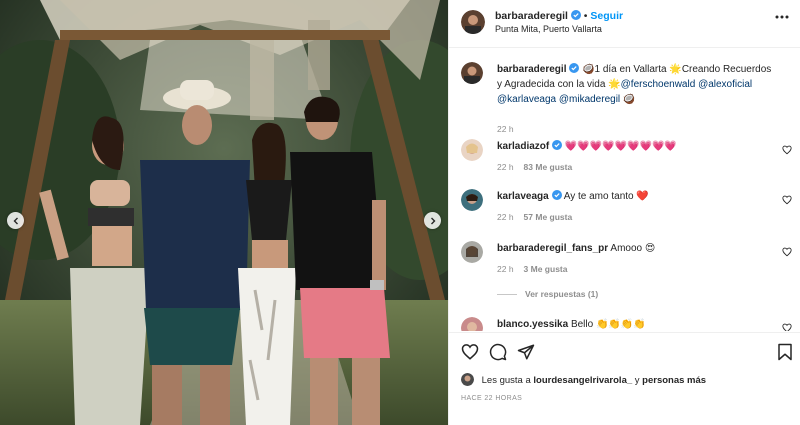 Image resolution: width=800 pixels, height=425 pixels. What do you see at coordinates (589, 99) in the screenshot?
I see `mention-link: @mikaderegil` at bounding box center [589, 99].